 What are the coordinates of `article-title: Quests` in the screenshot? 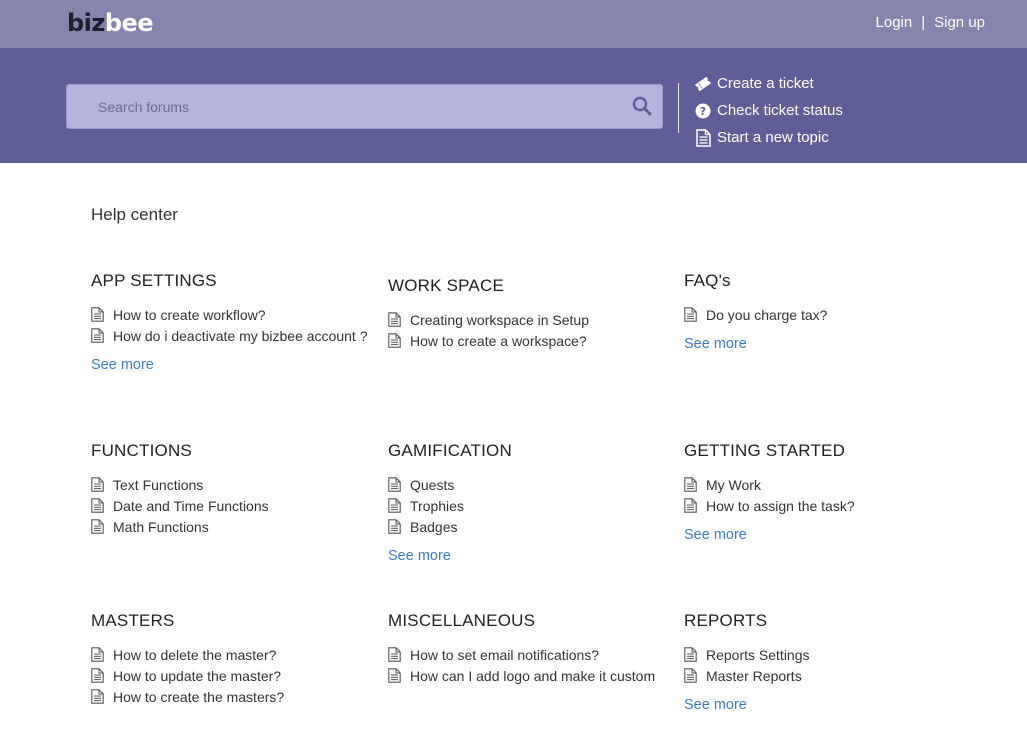 It's located at (432, 484).